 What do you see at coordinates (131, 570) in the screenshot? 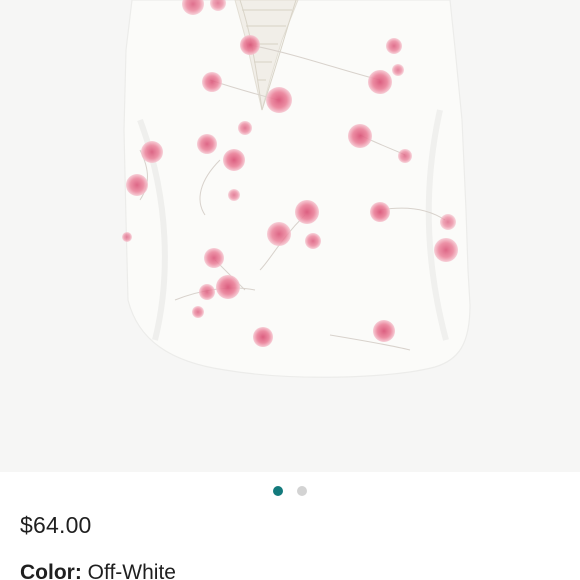
I see `color-value: Off-White` at bounding box center [131, 570].